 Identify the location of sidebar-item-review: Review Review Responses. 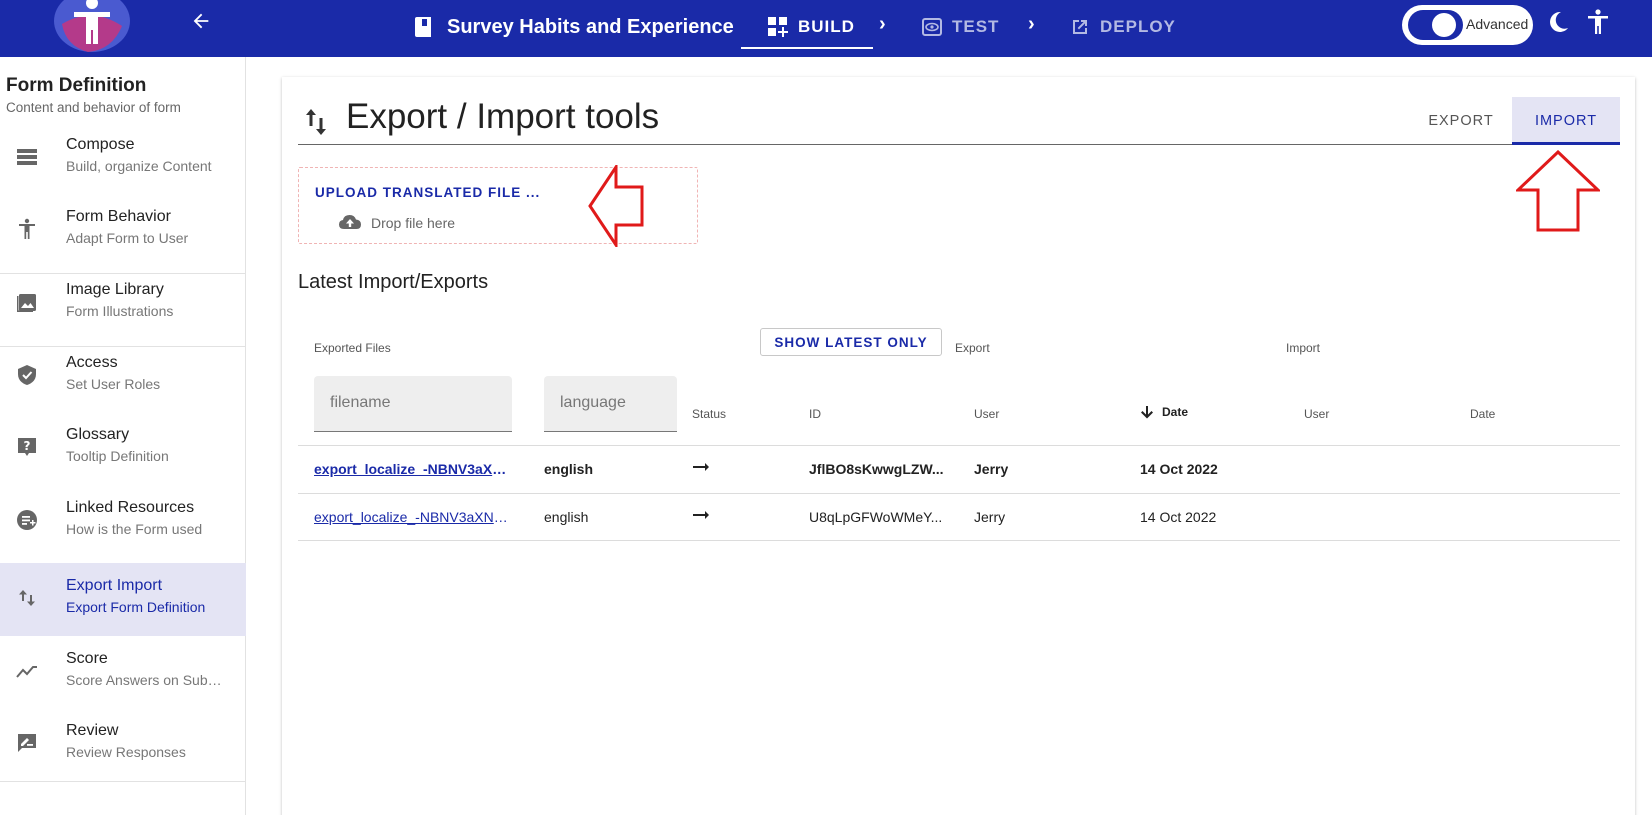
(123, 744).